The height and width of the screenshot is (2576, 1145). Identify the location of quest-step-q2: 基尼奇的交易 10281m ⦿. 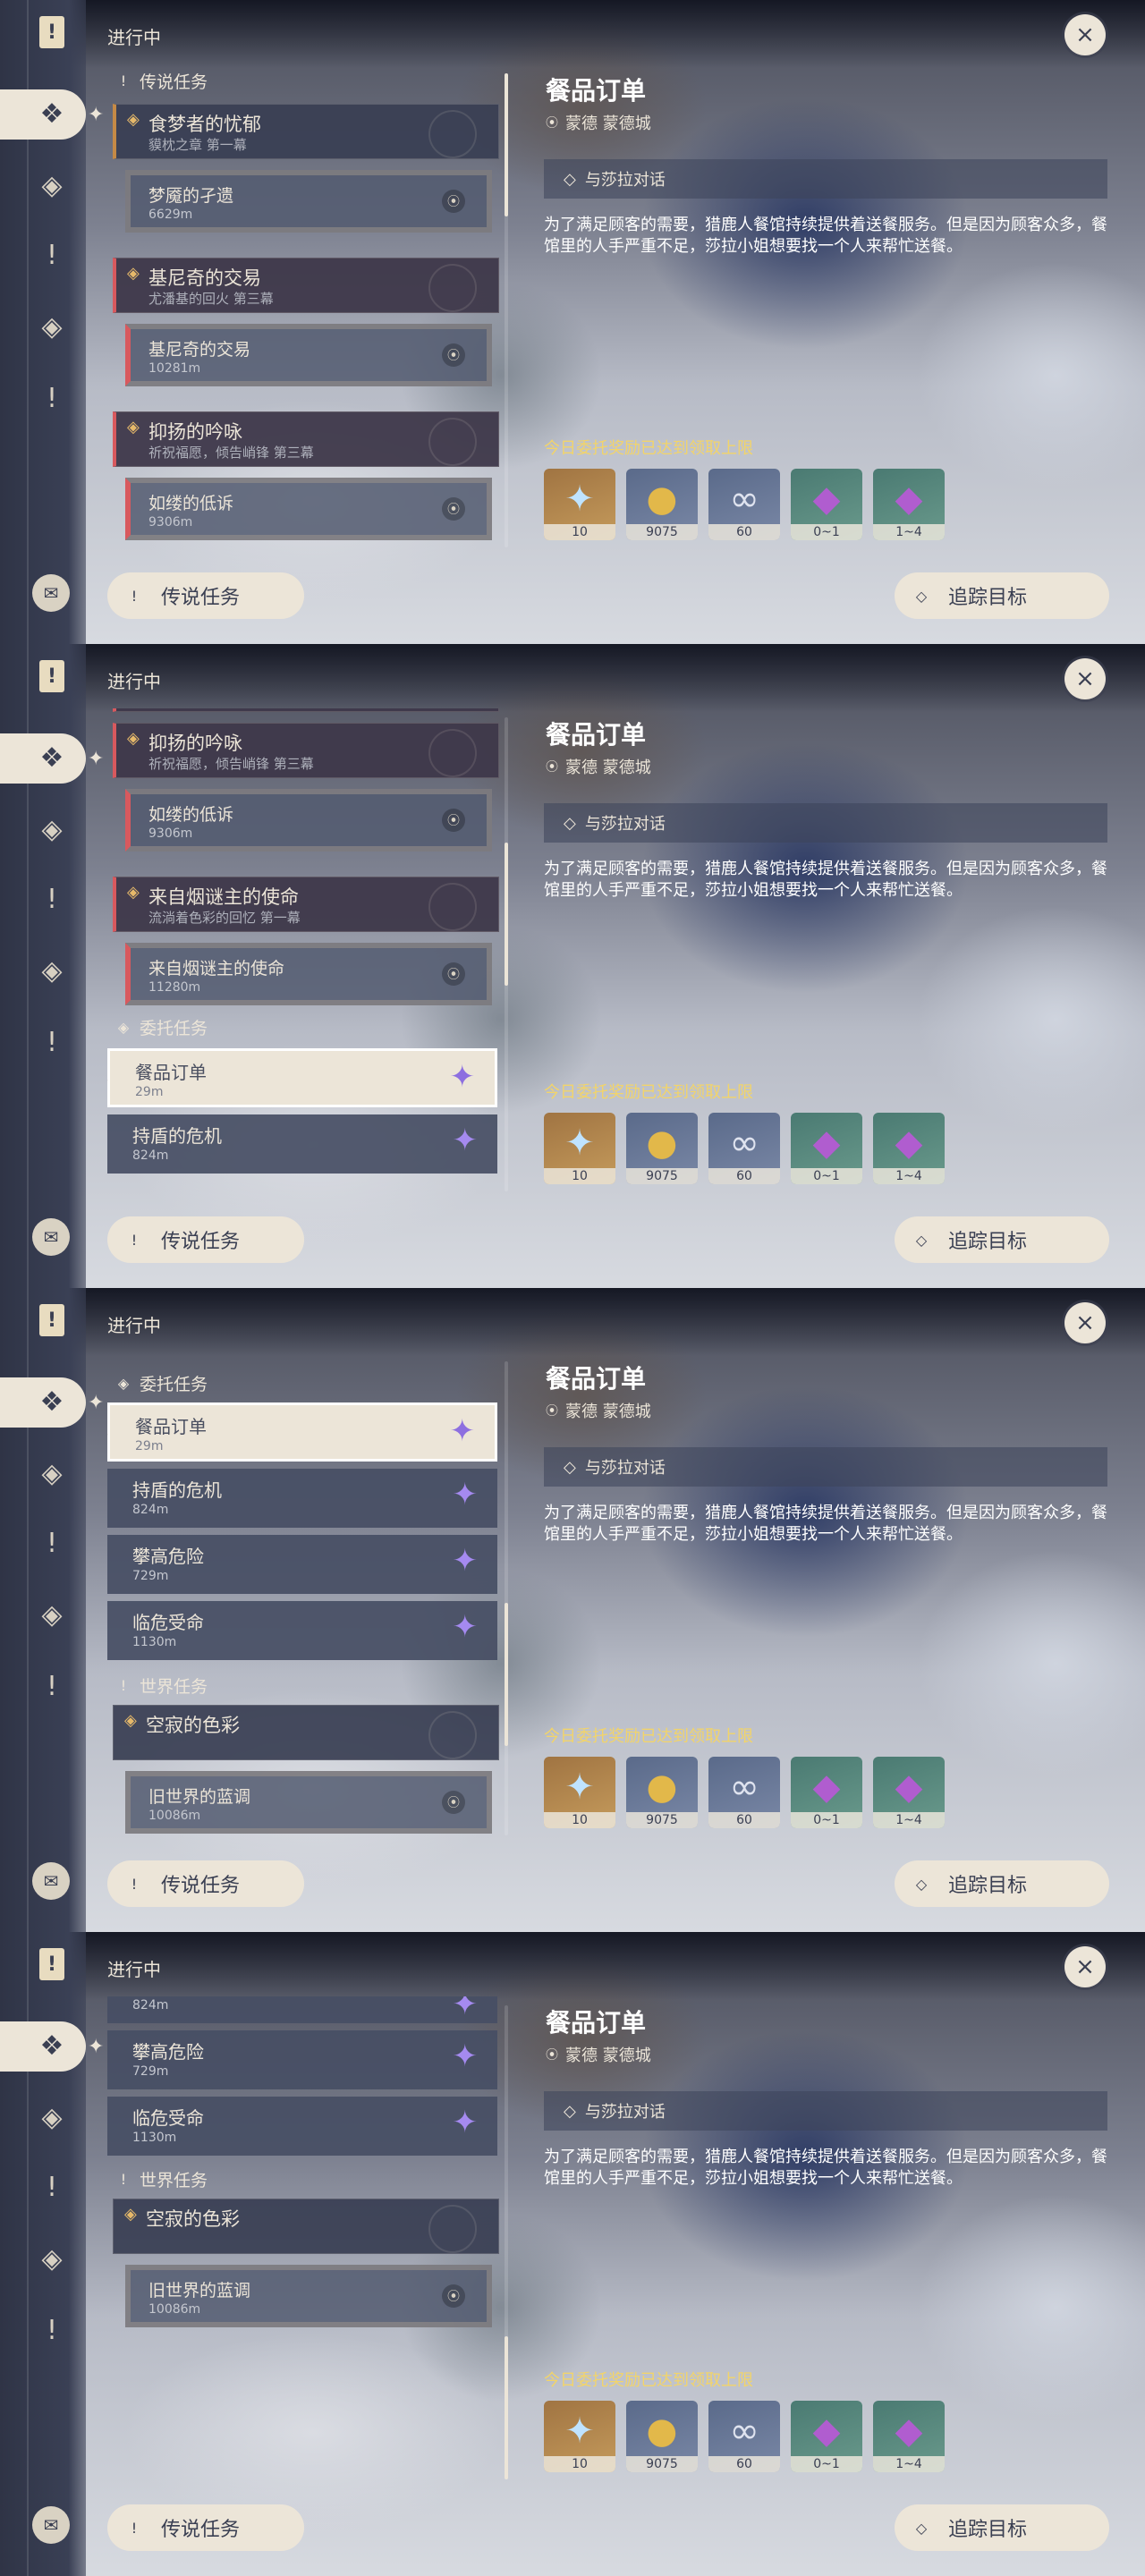
(308, 355).